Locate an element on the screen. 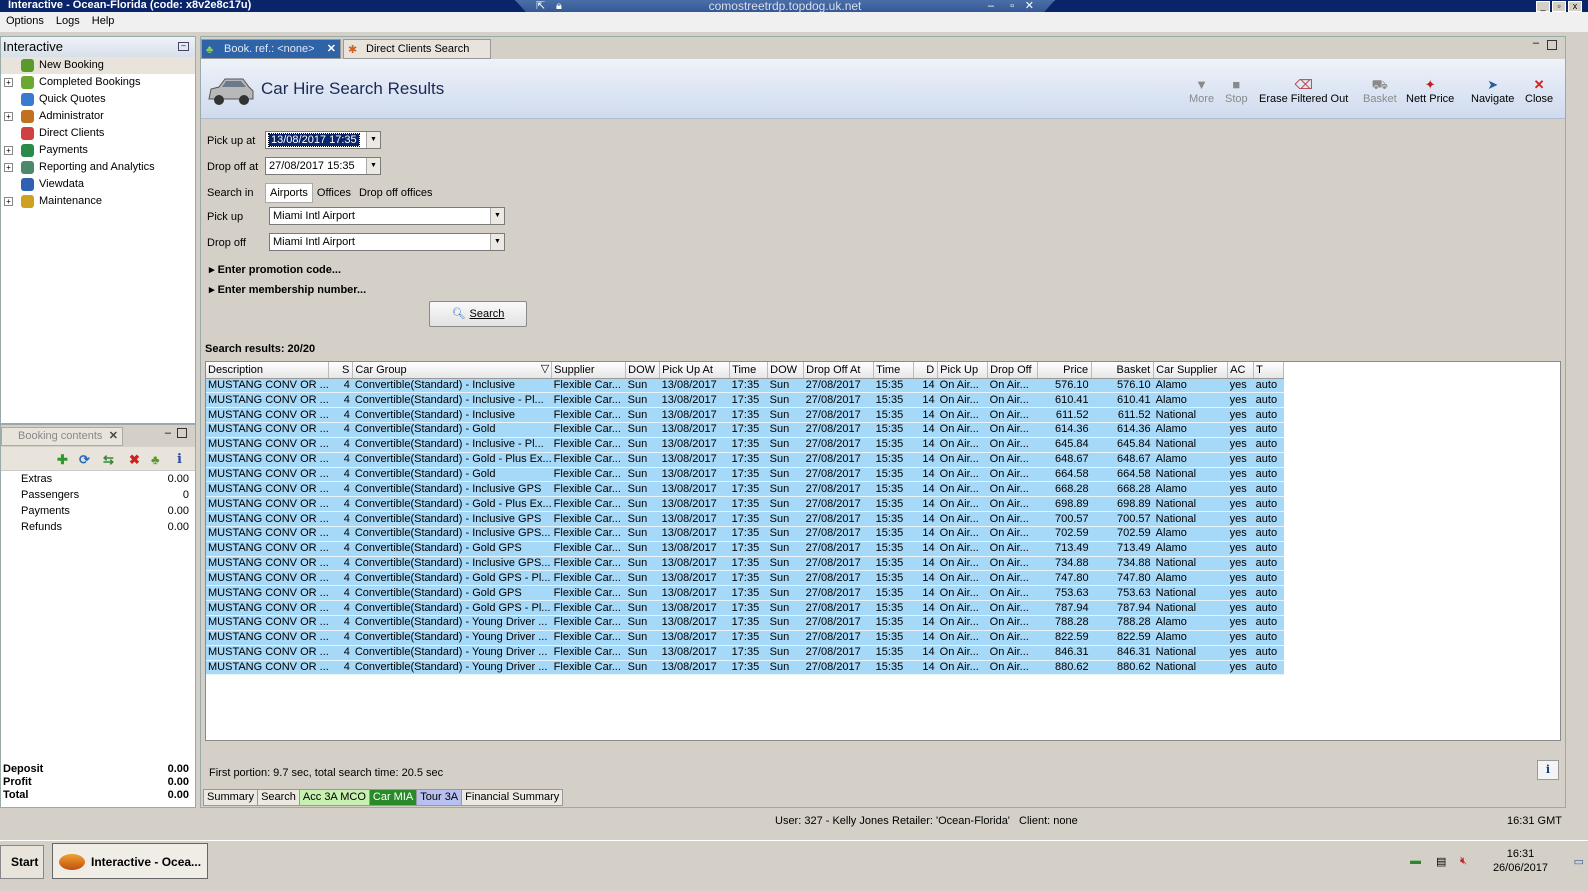 This screenshot has width=1588, height=891. more-button: ▼ More is located at coordinates (1201, 91).